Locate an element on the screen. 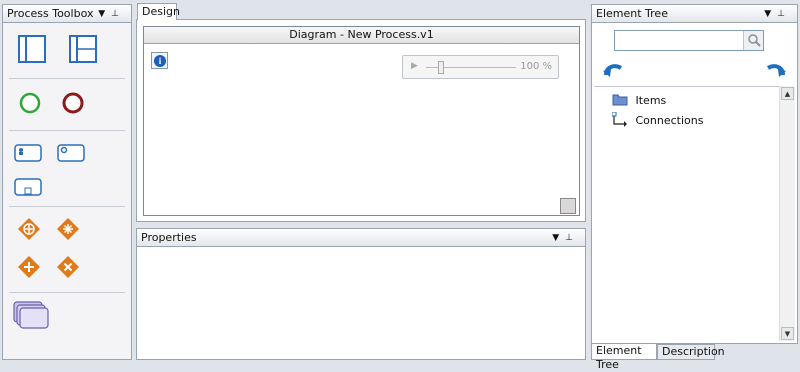 The image size is (800, 372). undo-arrow-icon is located at coordinates (613, 70).